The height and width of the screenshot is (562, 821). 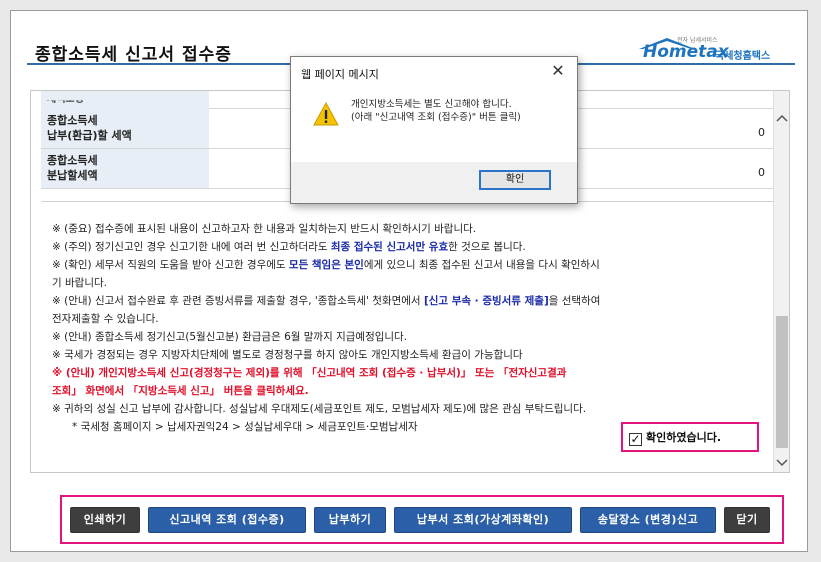 I want to click on history-button: 신고내역 조회 (접수증), so click(x=227, y=520).